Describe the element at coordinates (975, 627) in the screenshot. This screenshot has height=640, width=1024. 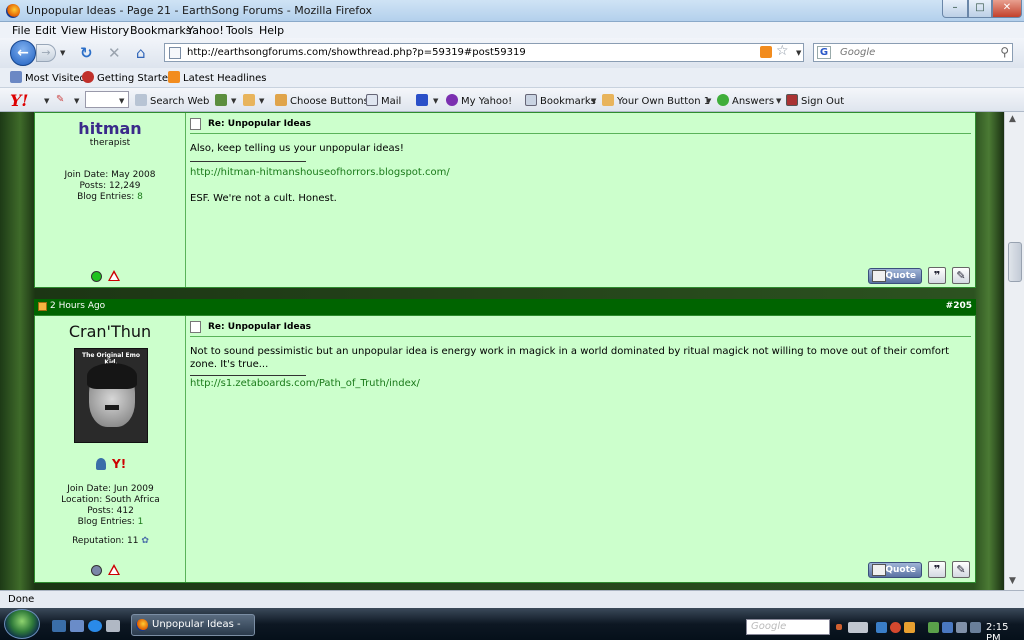
I see `tray-connection-icon` at that location.